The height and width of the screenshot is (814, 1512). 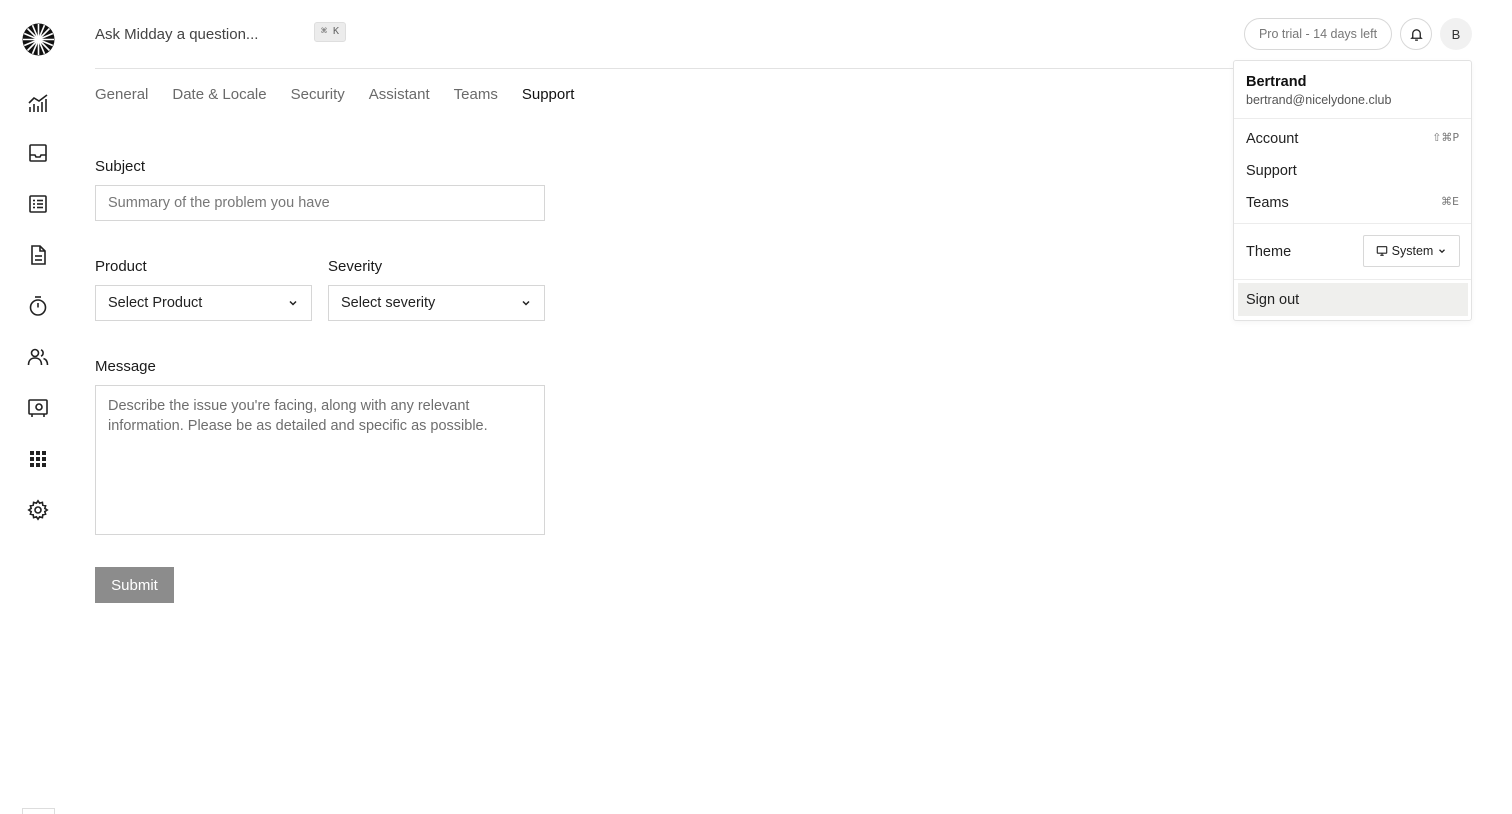 What do you see at coordinates (330, 32) in the screenshot?
I see `search-shortcut-badge: ⌘ K` at bounding box center [330, 32].